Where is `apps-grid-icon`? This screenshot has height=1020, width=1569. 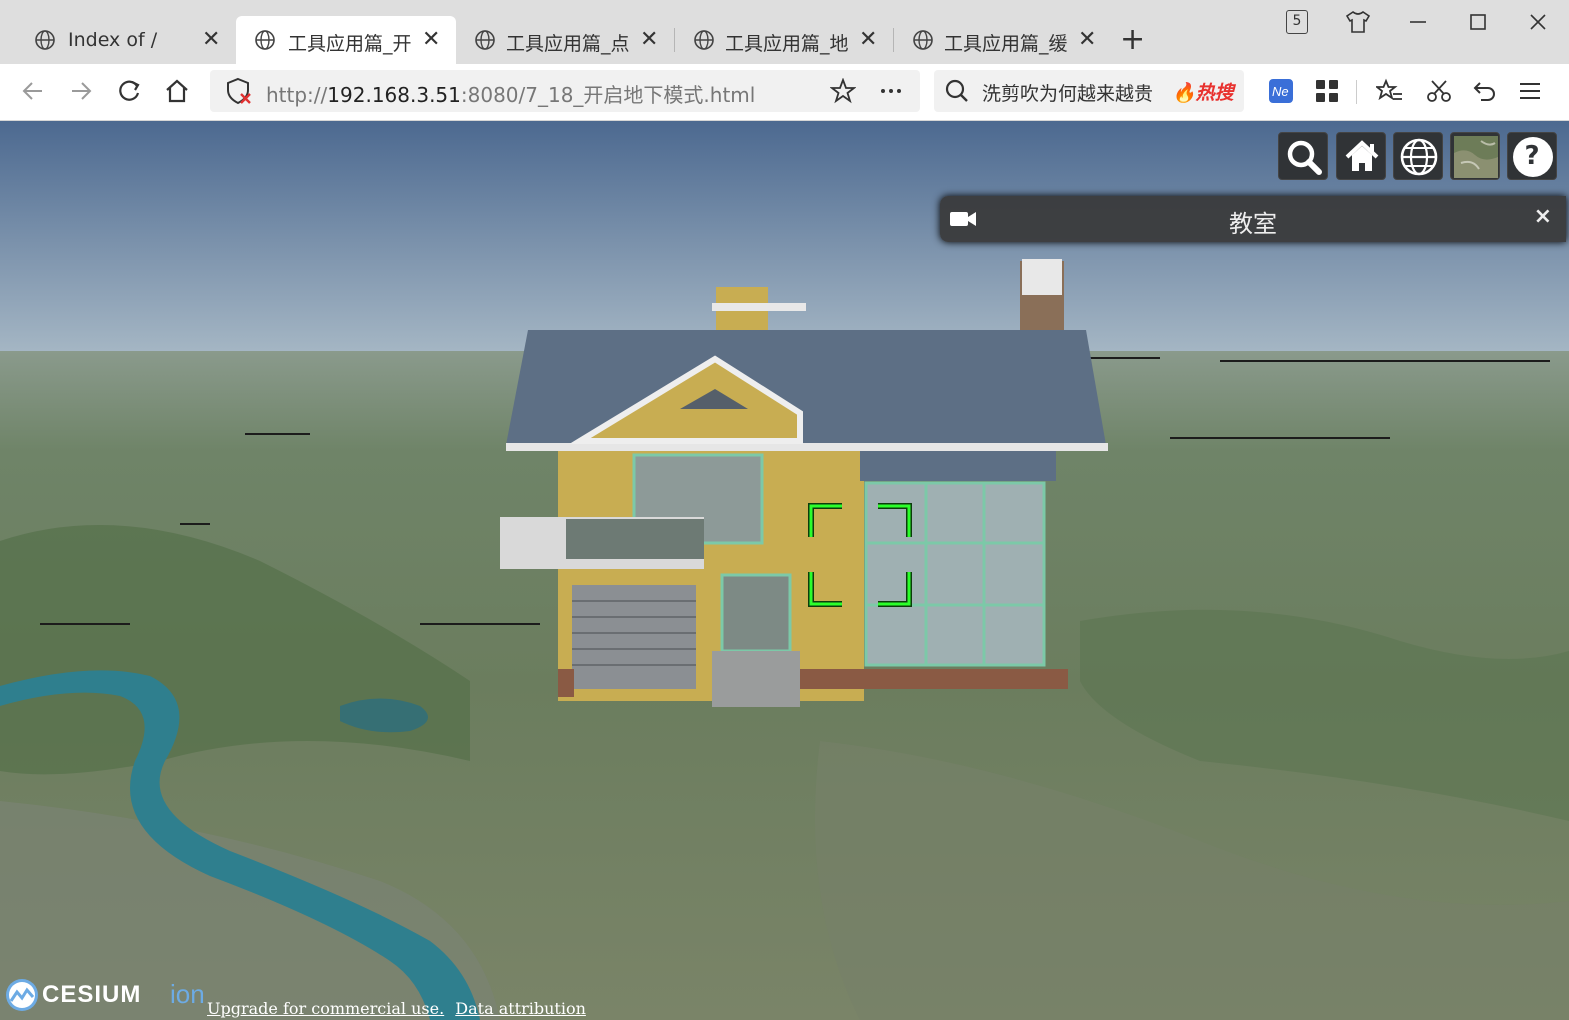 apps-grid-icon is located at coordinates (1327, 91).